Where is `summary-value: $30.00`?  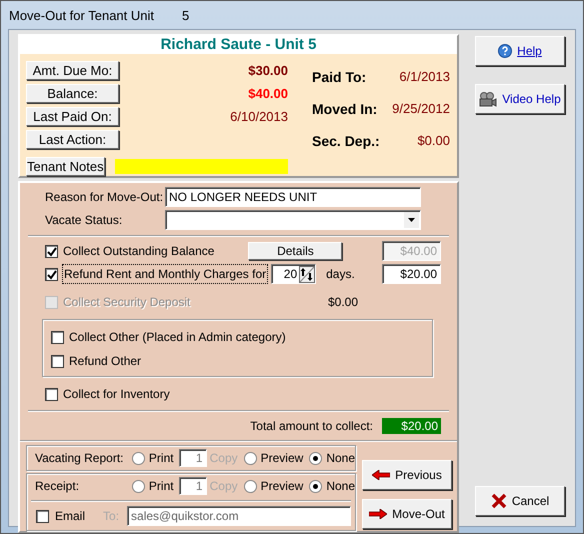
summary-value: $30.00 is located at coordinates (268, 71).